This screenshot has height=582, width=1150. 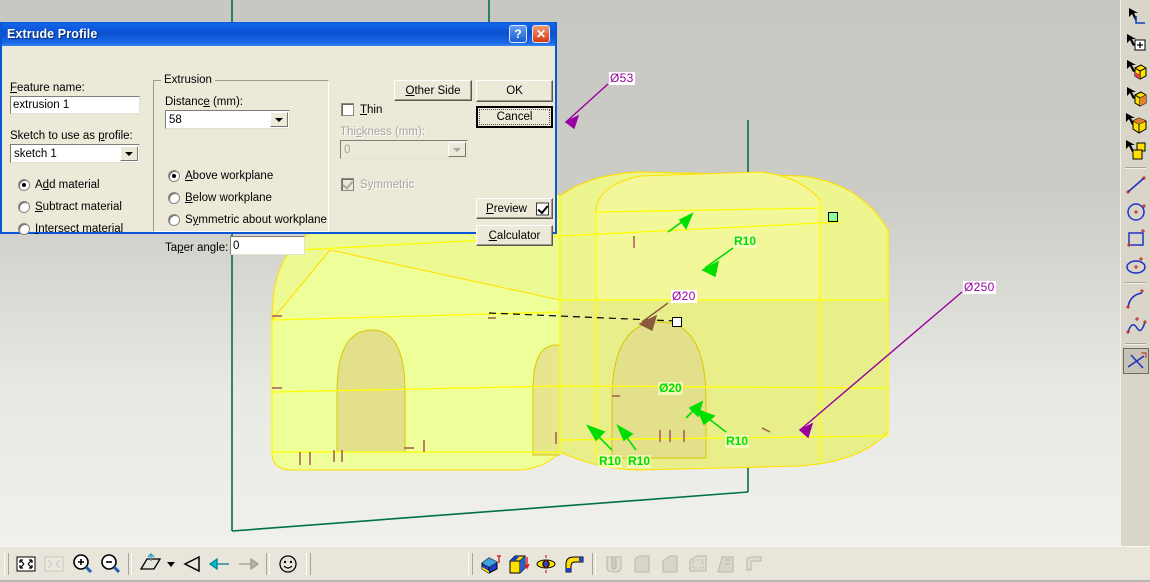 What do you see at coordinates (204, 102) in the screenshot?
I see `distance-label: Distance (mm):` at bounding box center [204, 102].